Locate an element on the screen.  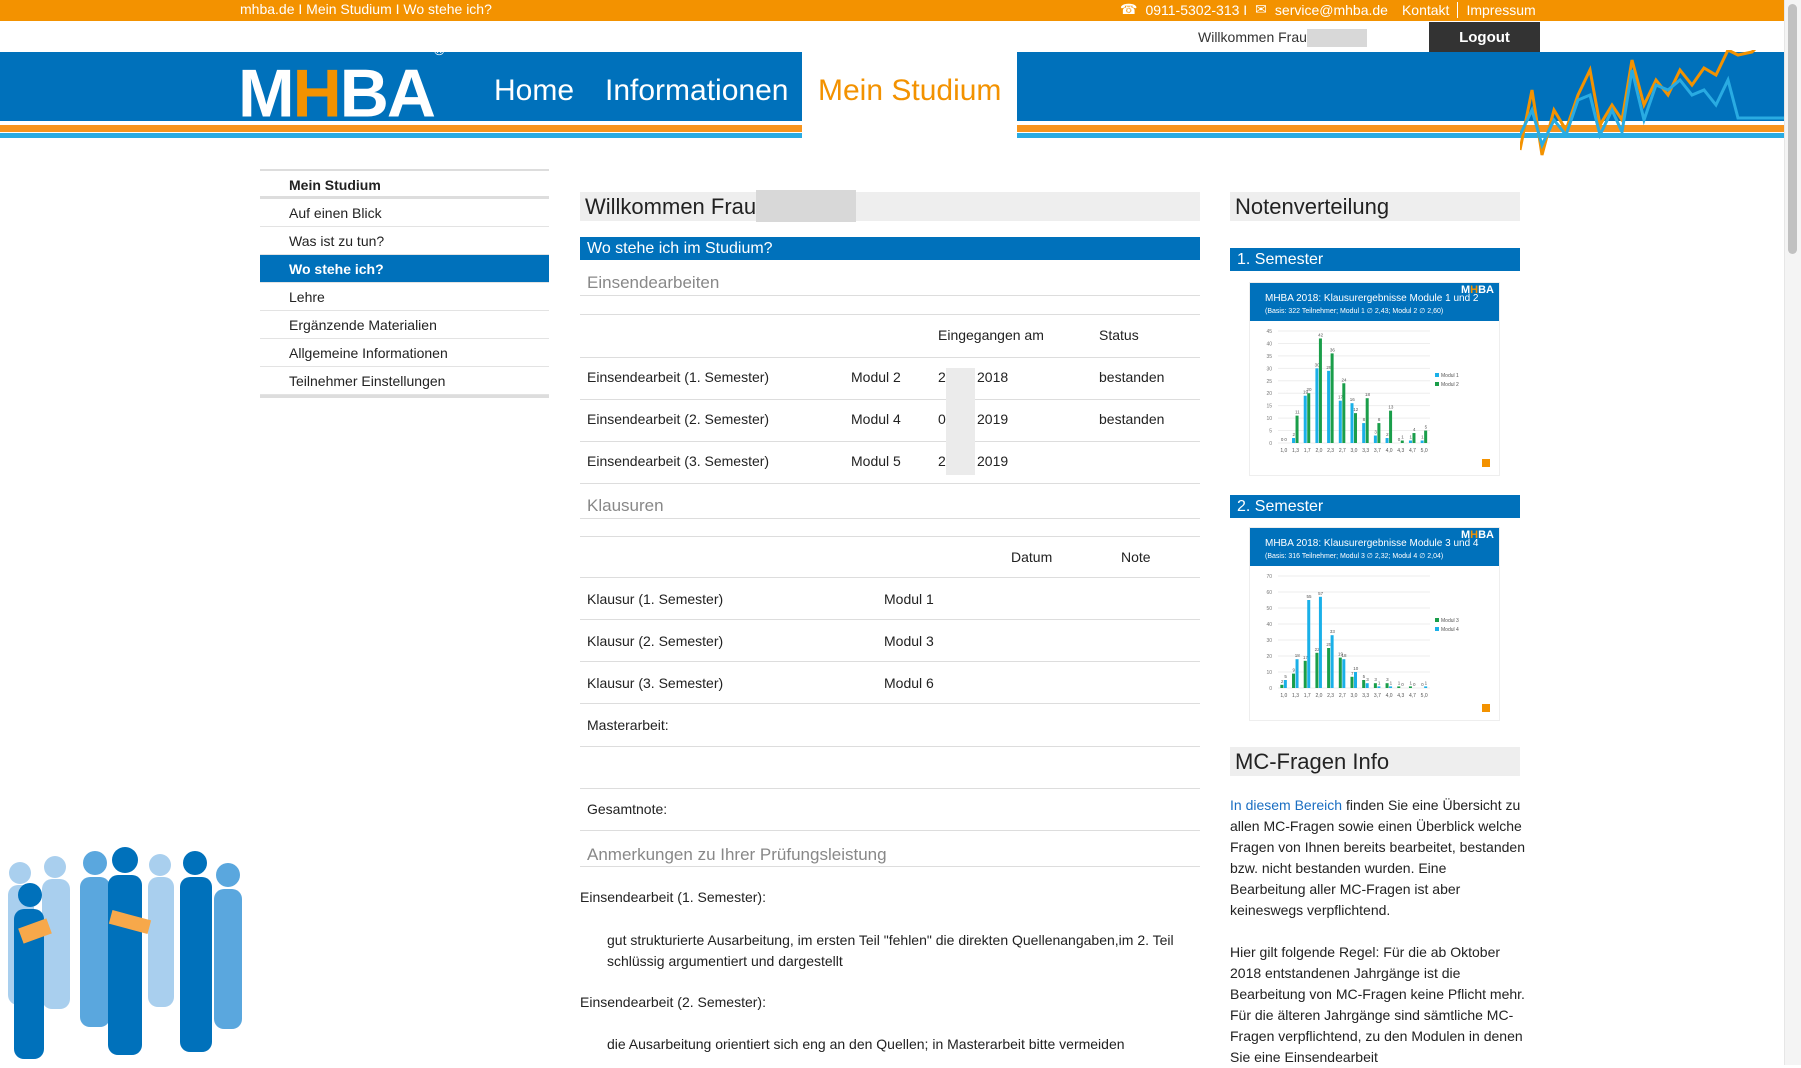
x-tick-label: 3,7 is located at coordinates (1377, 451).